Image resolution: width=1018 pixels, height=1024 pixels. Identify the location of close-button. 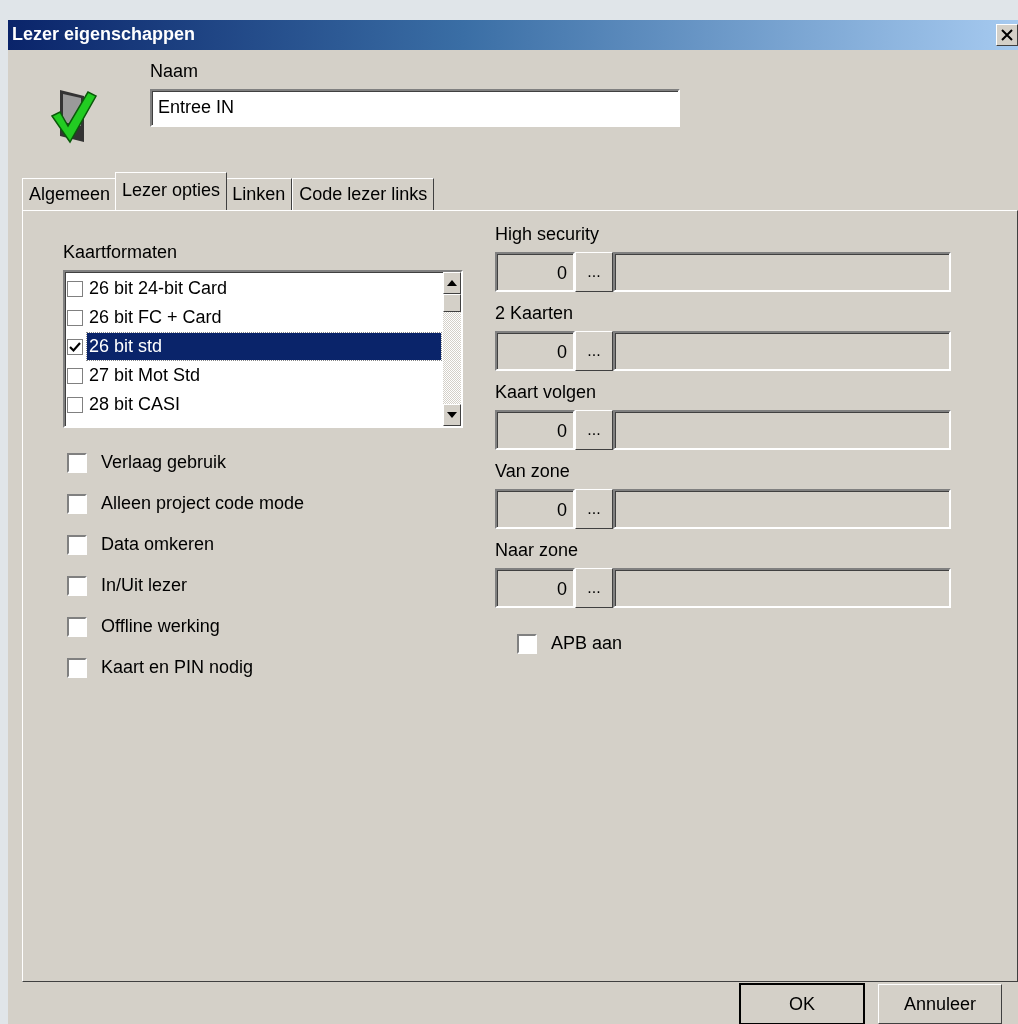
(1007, 34).